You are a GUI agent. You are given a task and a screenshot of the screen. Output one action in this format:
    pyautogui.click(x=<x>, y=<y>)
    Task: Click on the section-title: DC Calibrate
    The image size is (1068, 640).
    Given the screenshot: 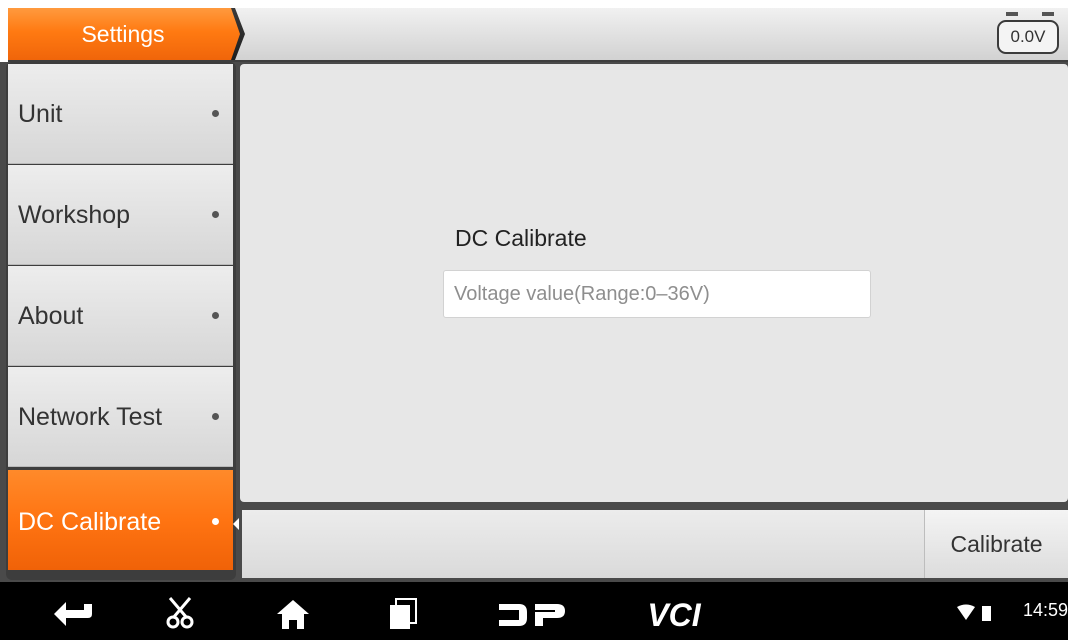 What is the action you would take?
    pyautogui.click(x=521, y=238)
    